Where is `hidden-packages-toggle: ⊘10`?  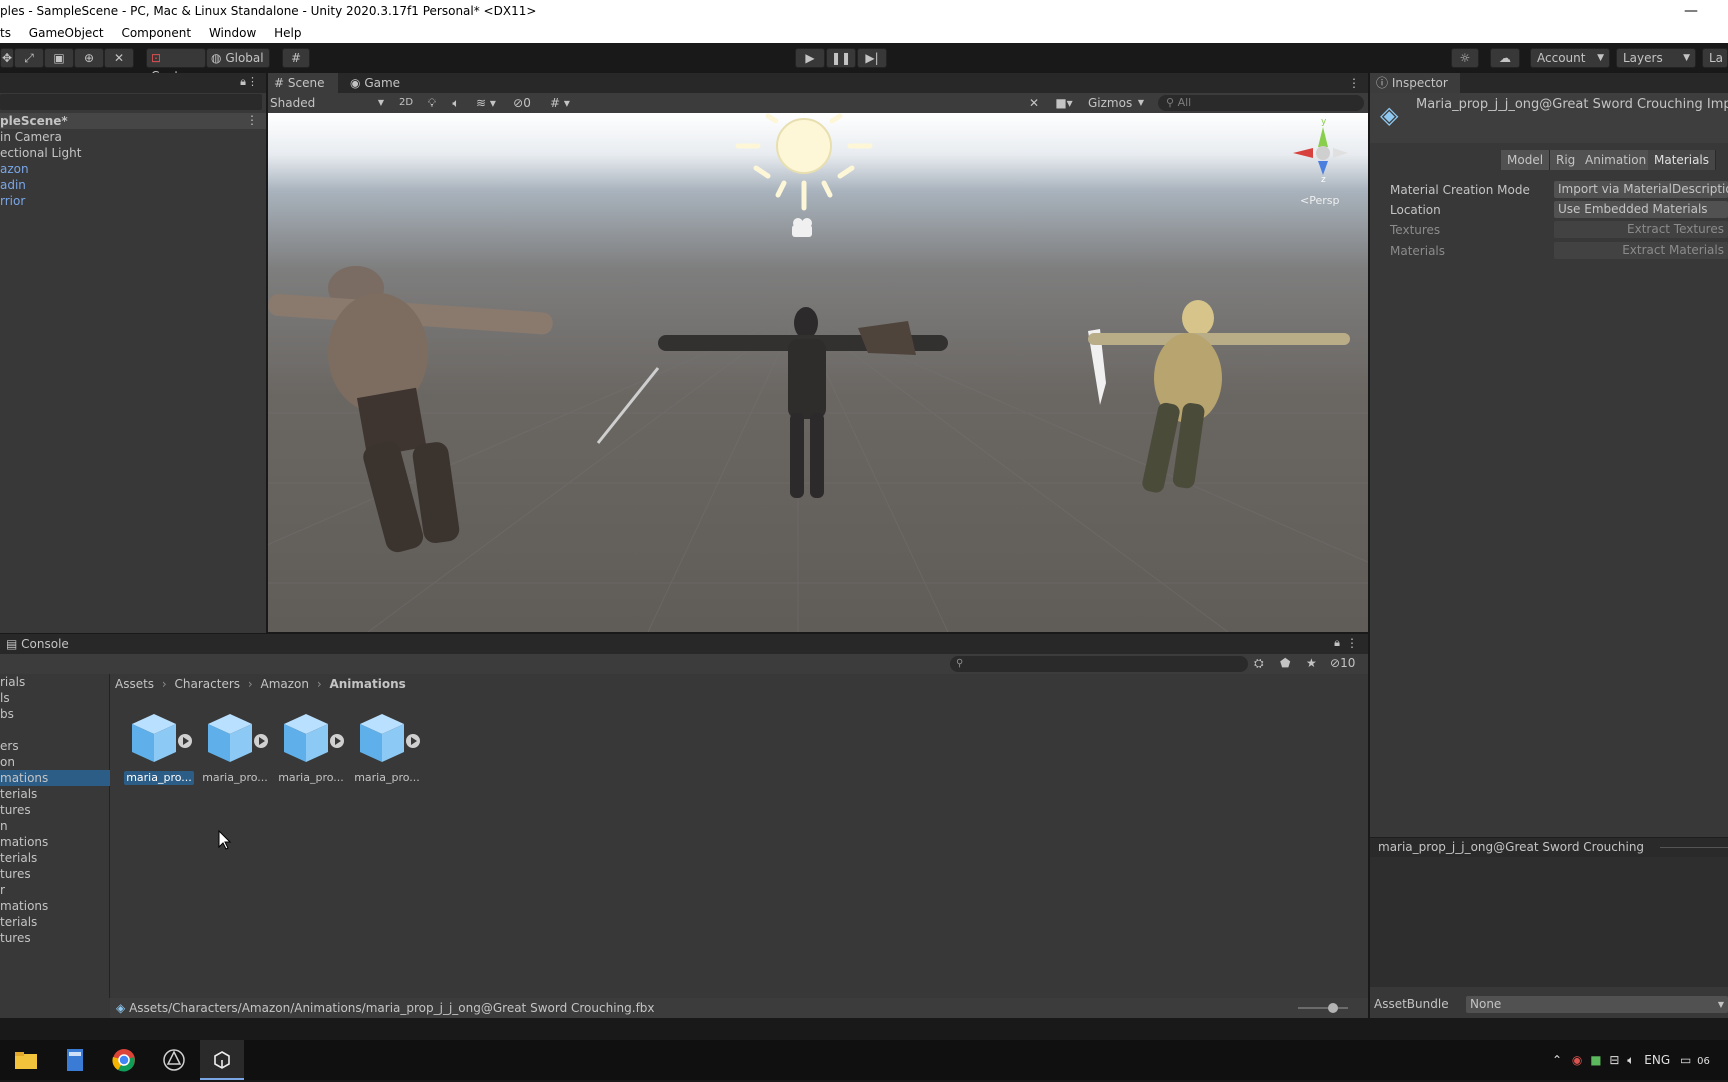 hidden-packages-toggle: ⊘10 is located at coordinates (1342, 663).